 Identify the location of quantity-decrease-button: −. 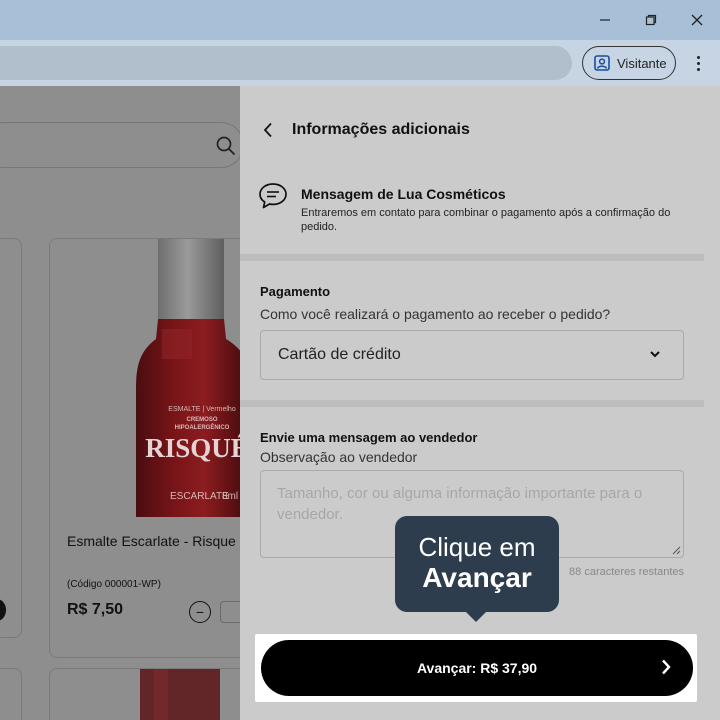
(200, 612).